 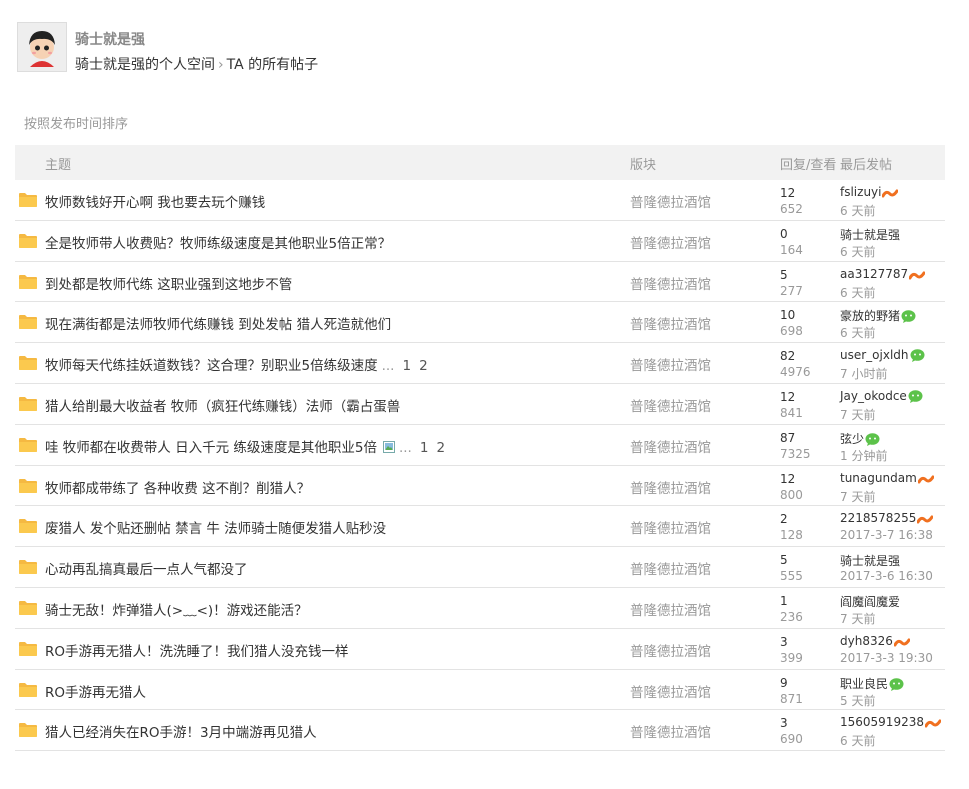 What do you see at coordinates (870, 316) in the screenshot?
I see `last-poster-link: 豪放的野猪` at bounding box center [870, 316].